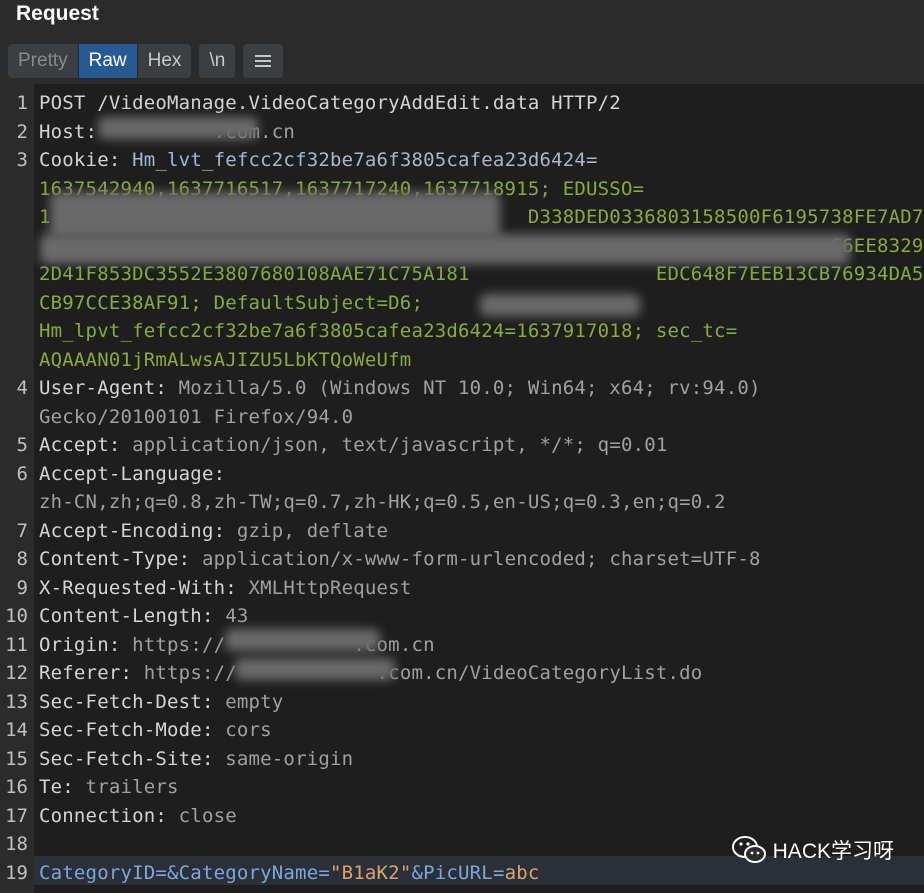 This screenshot has height=893, width=924. What do you see at coordinates (748, 849) in the screenshot?
I see `wechat-icon` at bounding box center [748, 849].